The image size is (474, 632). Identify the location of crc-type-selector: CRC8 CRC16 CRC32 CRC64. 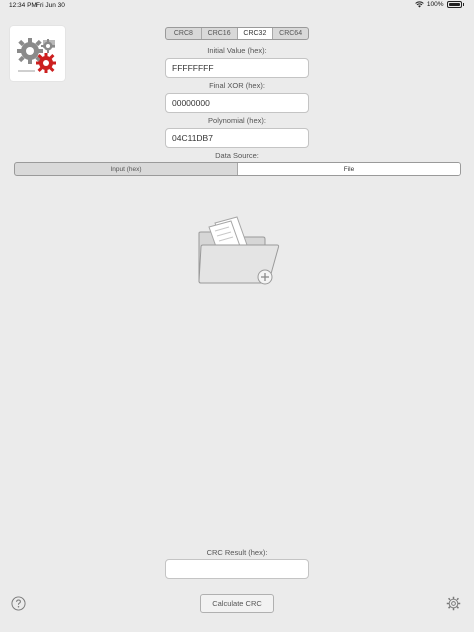
(237, 33).